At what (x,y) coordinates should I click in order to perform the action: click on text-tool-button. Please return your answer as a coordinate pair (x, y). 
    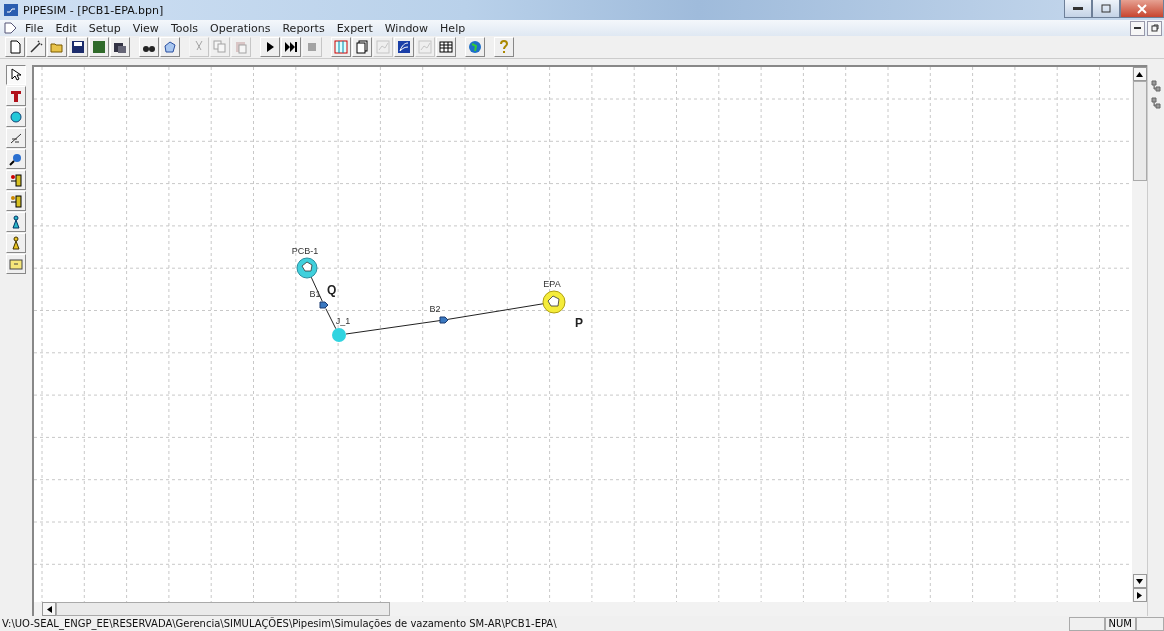
    Looking at the image, I should click on (16, 96).